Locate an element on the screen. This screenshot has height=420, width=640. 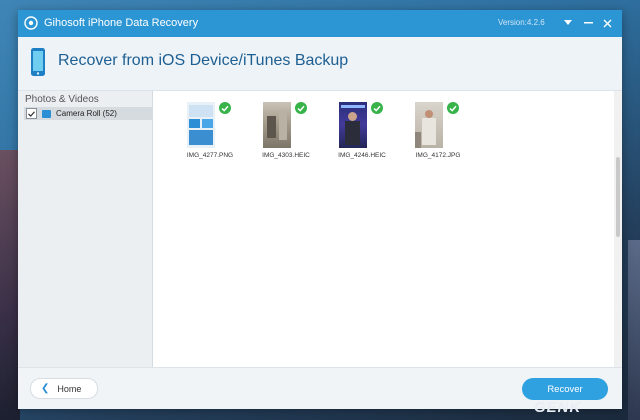
checkmark-icon is located at coordinates (31, 113).